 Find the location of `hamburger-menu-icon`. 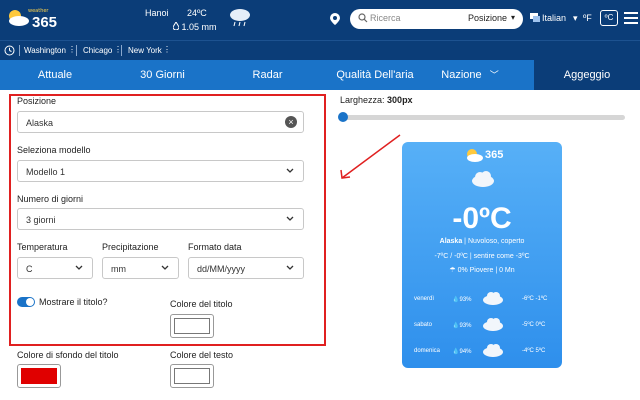

hamburger-menu-icon is located at coordinates (631, 19).